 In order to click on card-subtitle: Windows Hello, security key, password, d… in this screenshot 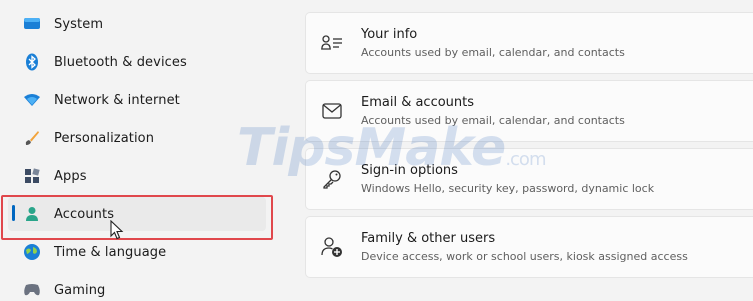, I will do `click(508, 188)`.